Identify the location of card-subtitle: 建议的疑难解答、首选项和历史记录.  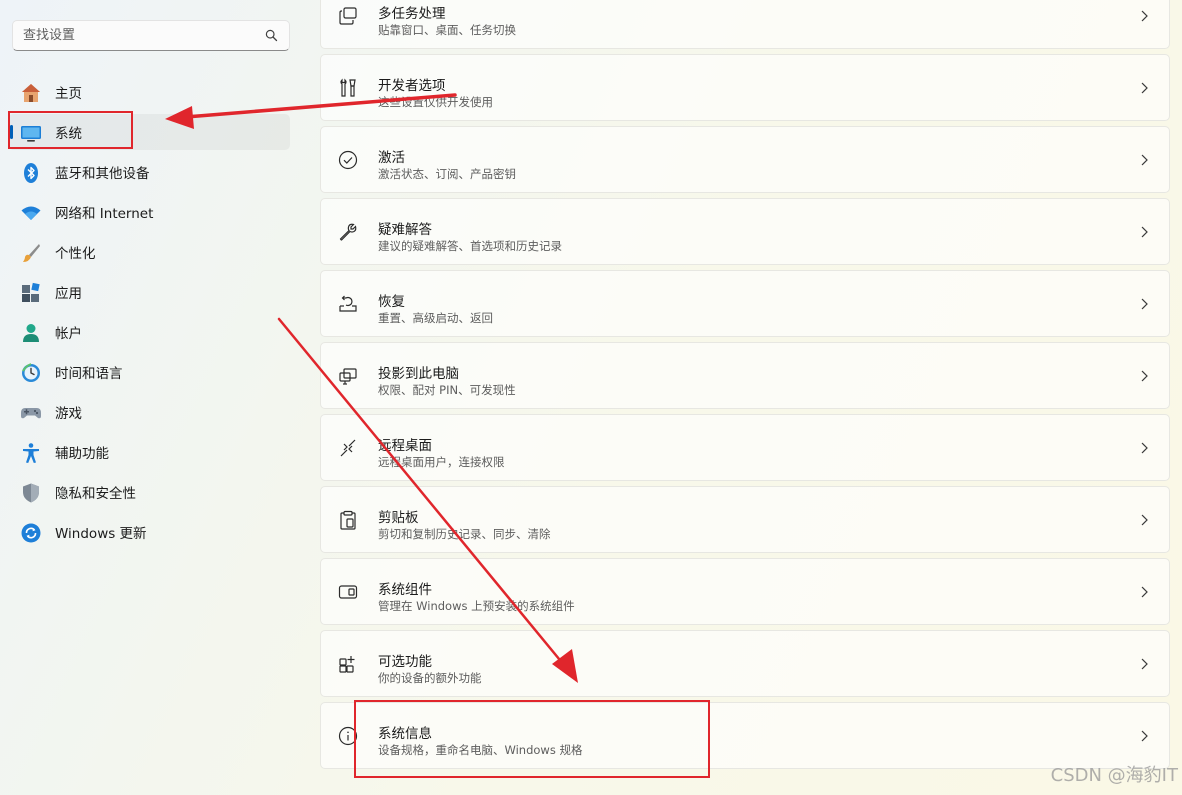
(470, 246).